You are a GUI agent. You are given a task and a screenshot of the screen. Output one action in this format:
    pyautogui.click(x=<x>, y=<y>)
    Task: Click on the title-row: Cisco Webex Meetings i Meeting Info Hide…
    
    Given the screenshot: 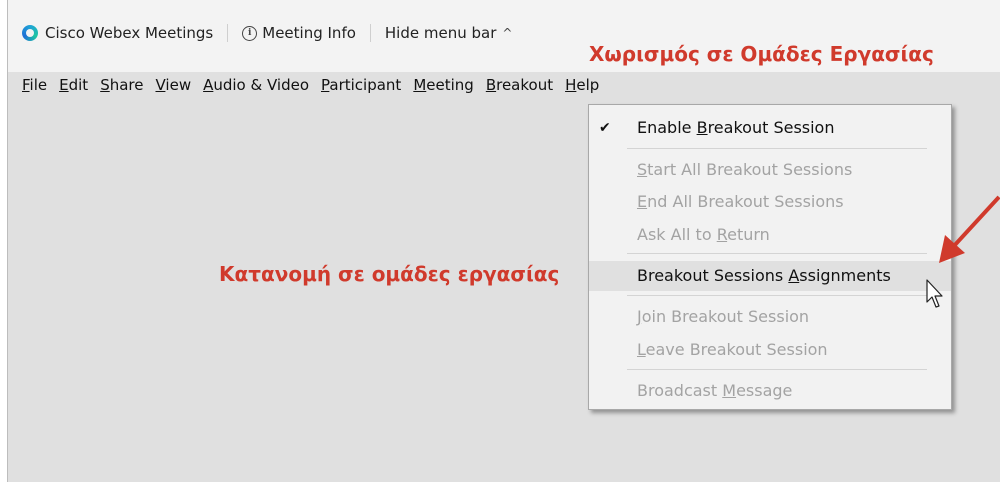 What is the action you would take?
    pyautogui.click(x=267, y=33)
    